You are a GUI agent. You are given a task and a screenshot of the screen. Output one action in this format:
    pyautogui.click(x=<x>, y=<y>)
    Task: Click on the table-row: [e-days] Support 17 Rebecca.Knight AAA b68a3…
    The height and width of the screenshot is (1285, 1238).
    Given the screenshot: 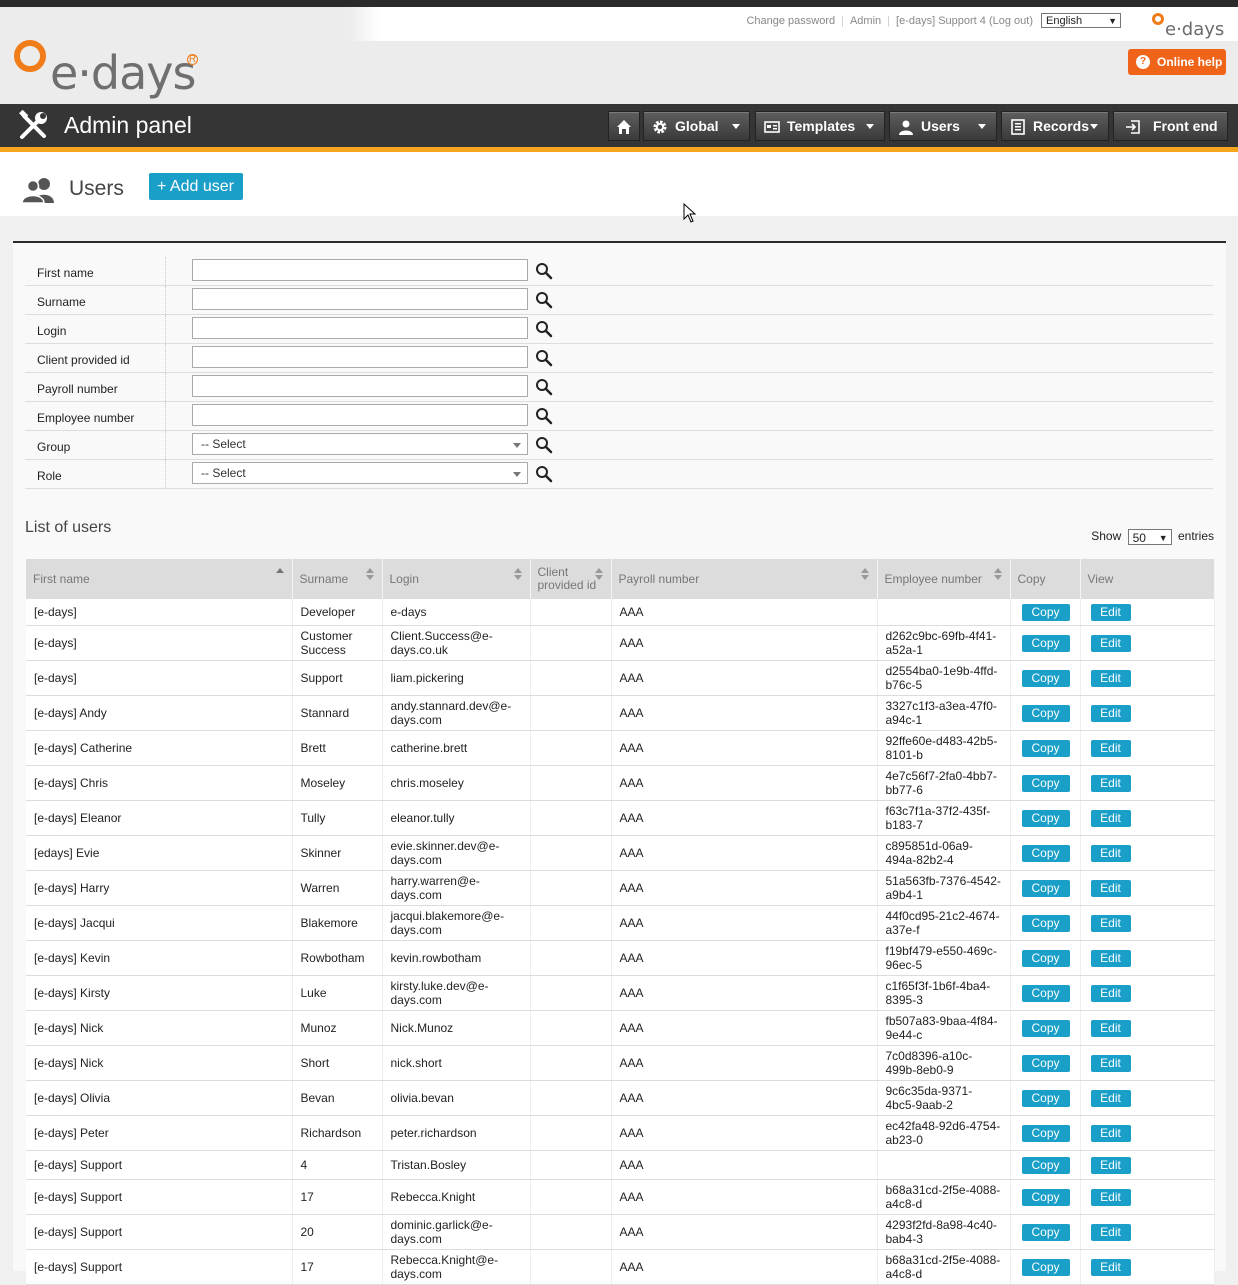 What is the action you would take?
    pyautogui.click(x=620, y=1197)
    